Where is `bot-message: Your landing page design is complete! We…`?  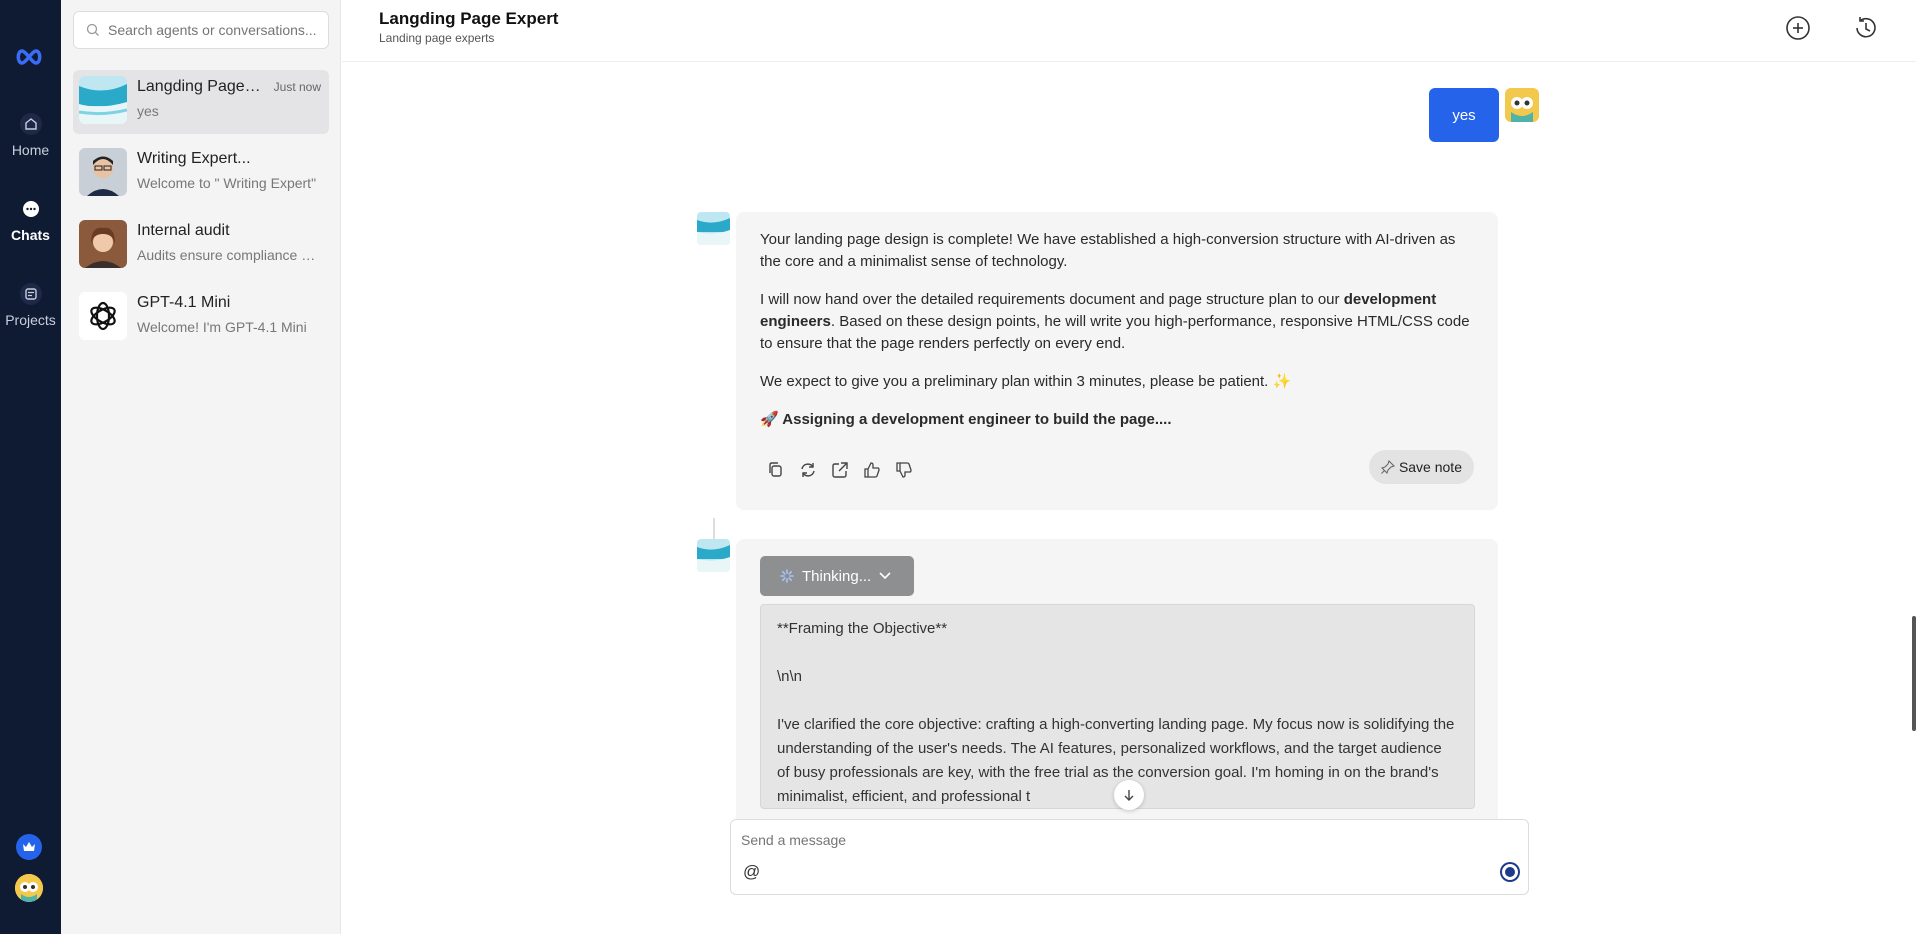
bot-message: Your landing page design is complete! We… is located at coordinates (1117, 361).